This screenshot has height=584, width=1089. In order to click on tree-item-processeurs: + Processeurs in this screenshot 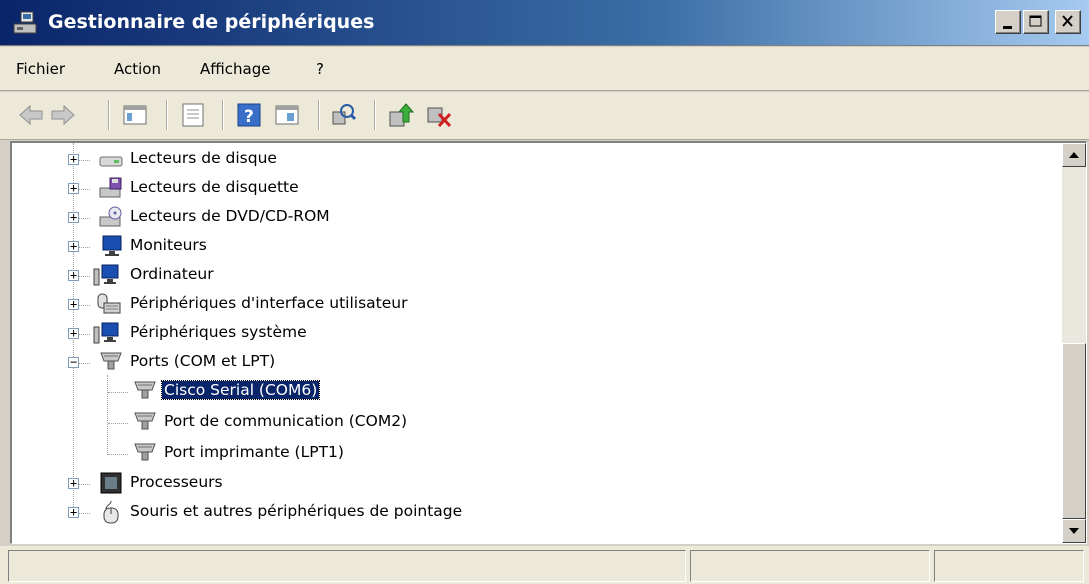, I will do `click(532, 484)`.